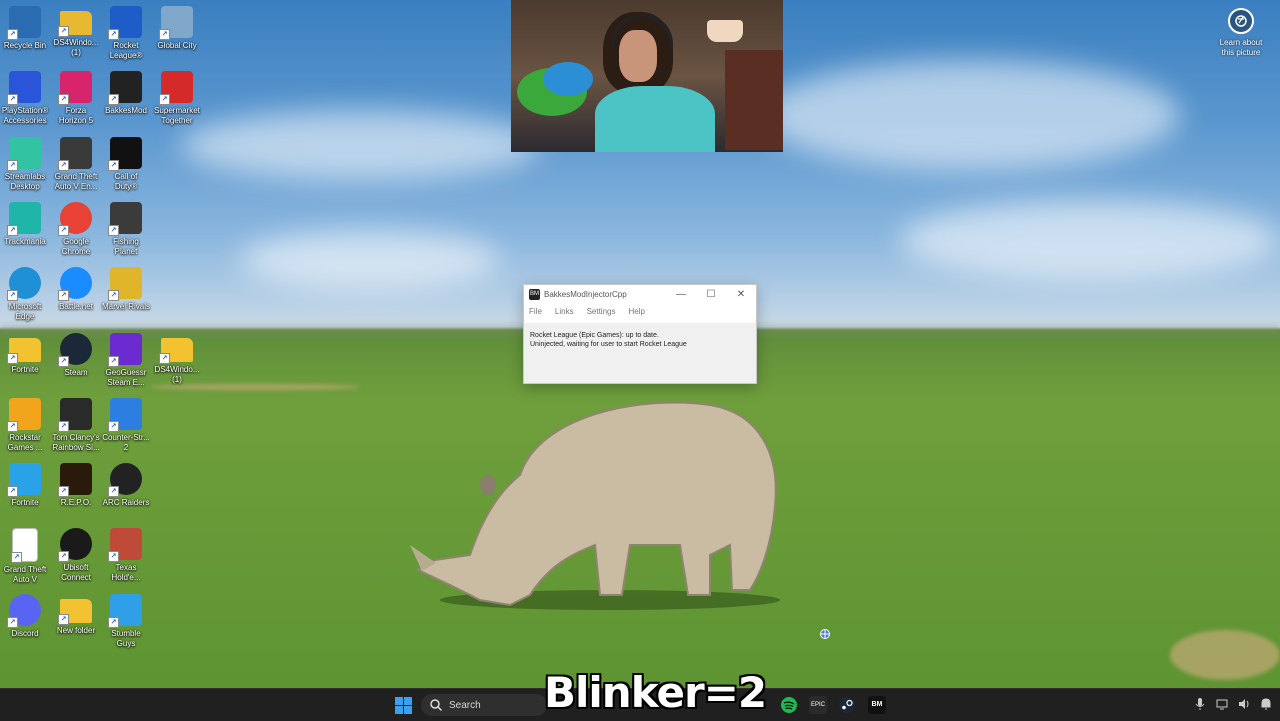 The width and height of the screenshot is (1280, 721). What do you see at coordinates (126, 484) in the screenshot?
I see `desktop-icon: ↗ ARC Raiders` at bounding box center [126, 484].